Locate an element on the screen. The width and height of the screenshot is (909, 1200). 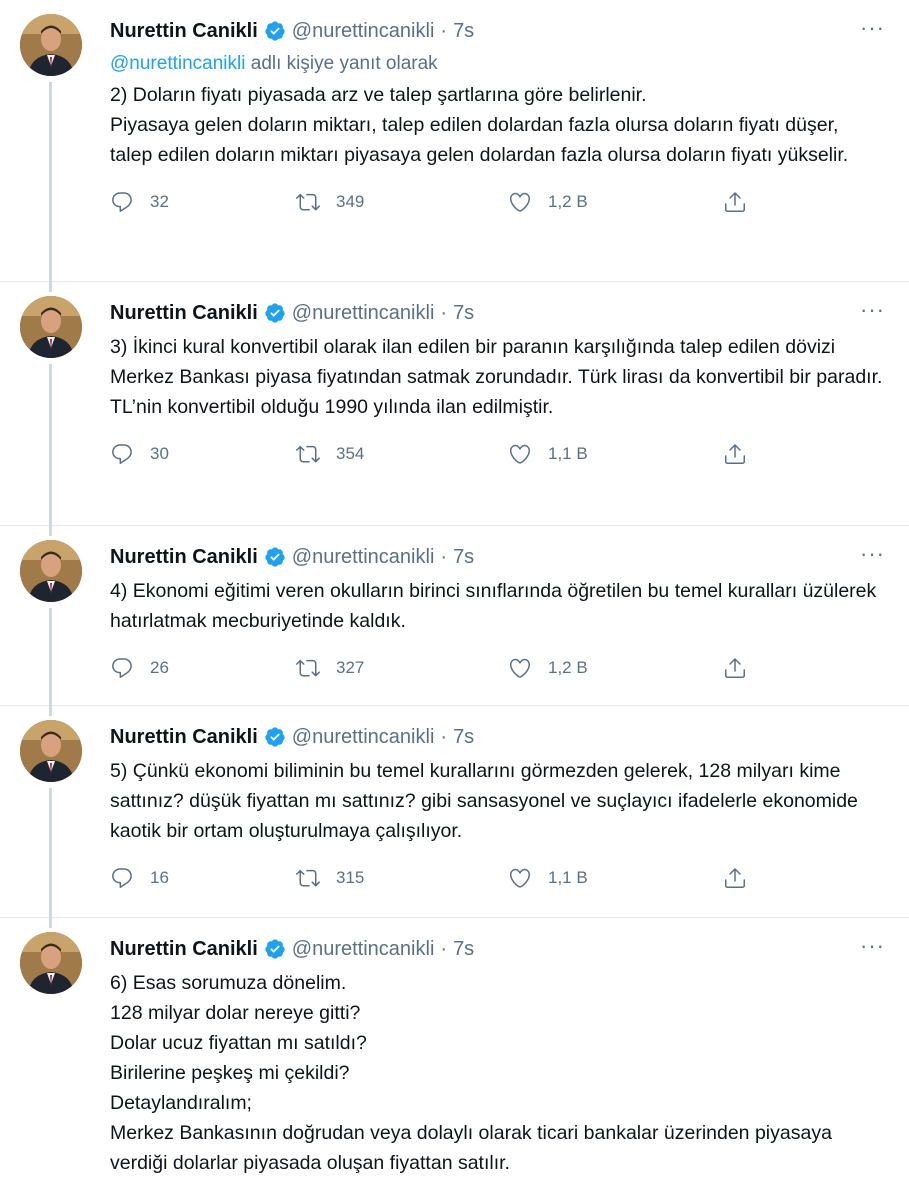
tweet-actions: 30 354 1,1 B is located at coordinates (497, 454).